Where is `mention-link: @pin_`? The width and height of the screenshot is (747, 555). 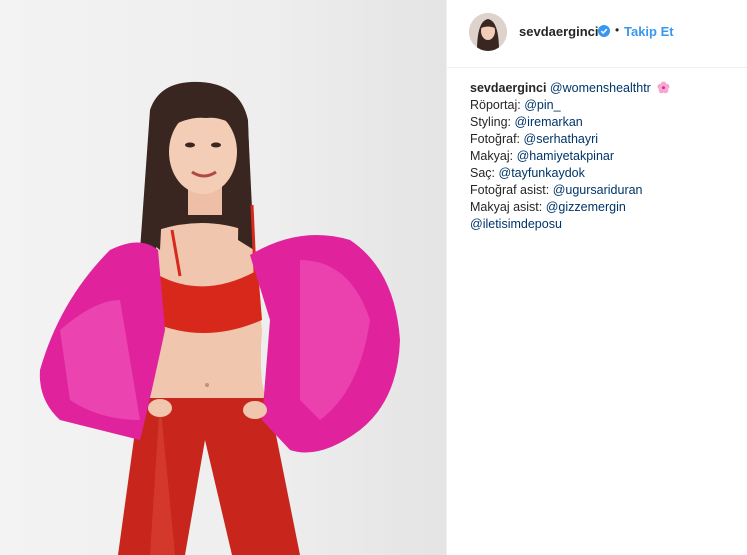 mention-link: @pin_ is located at coordinates (542, 105).